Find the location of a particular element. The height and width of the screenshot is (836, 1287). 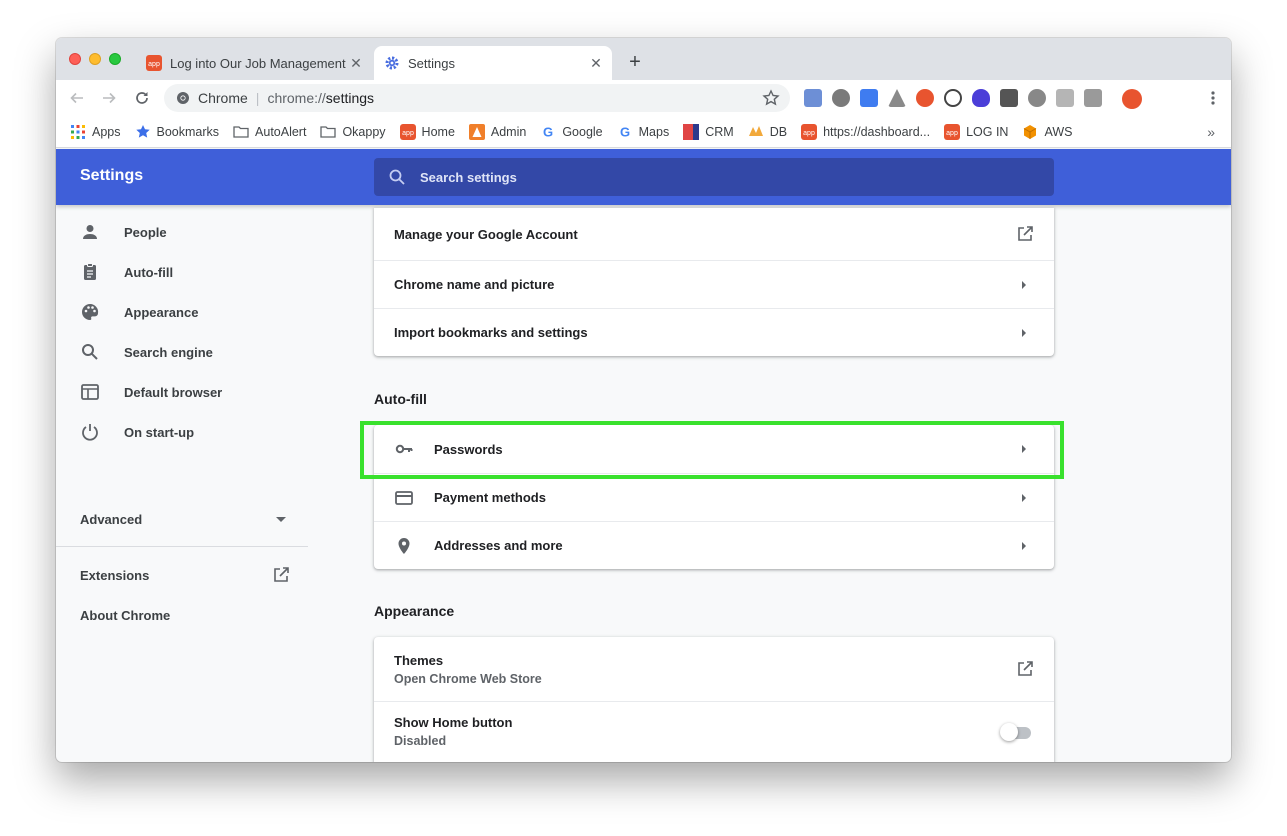

minimize-window-button is located at coordinates (95, 59).